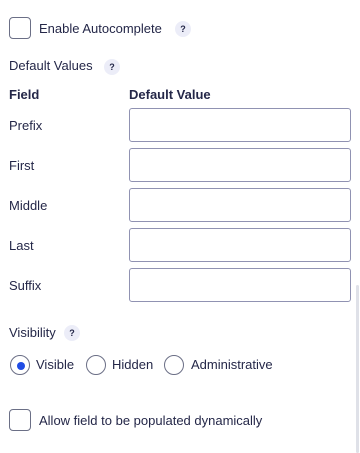 This screenshot has height=453, width=360. Describe the element at coordinates (72, 333) in the screenshot. I see `visibility-help-icon: ?` at that location.